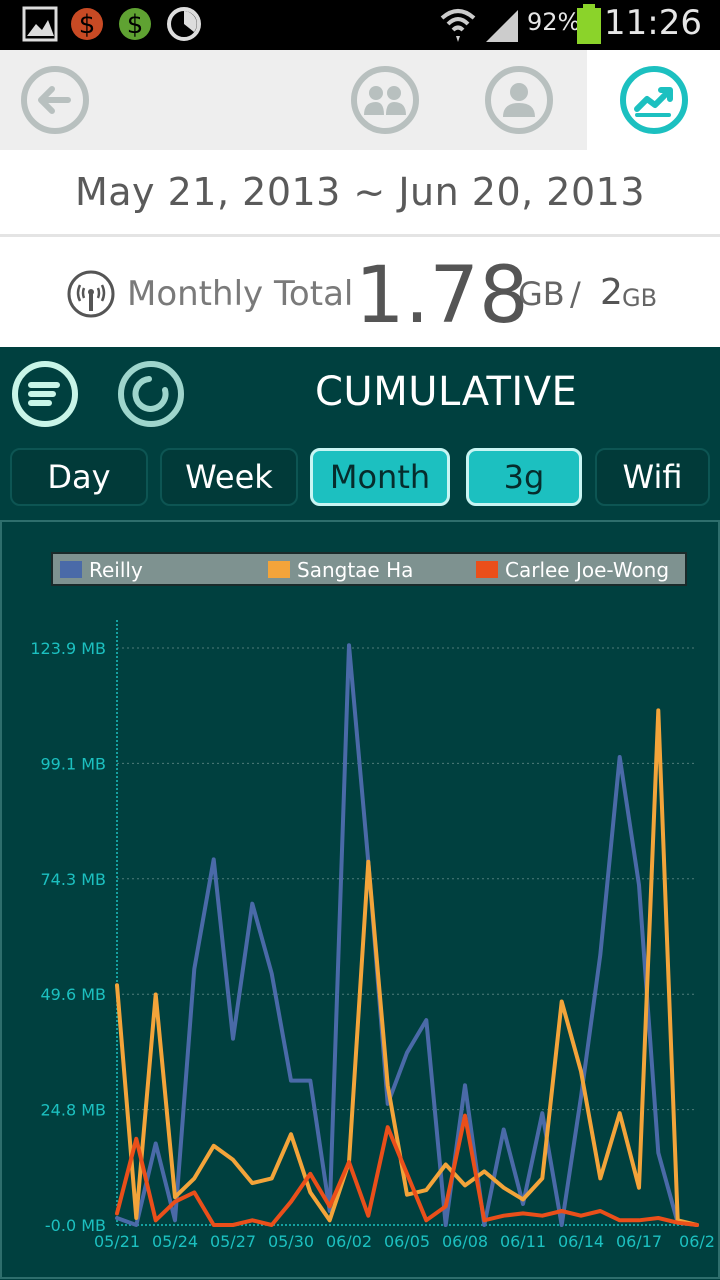 The height and width of the screenshot is (1280, 720). What do you see at coordinates (55, 100) in the screenshot?
I see `back-icon` at bounding box center [55, 100].